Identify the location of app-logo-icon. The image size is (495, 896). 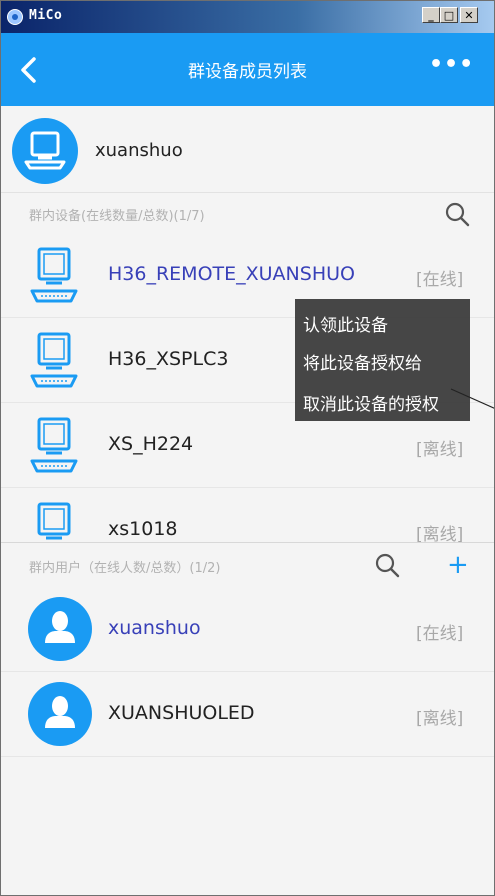
(15, 17).